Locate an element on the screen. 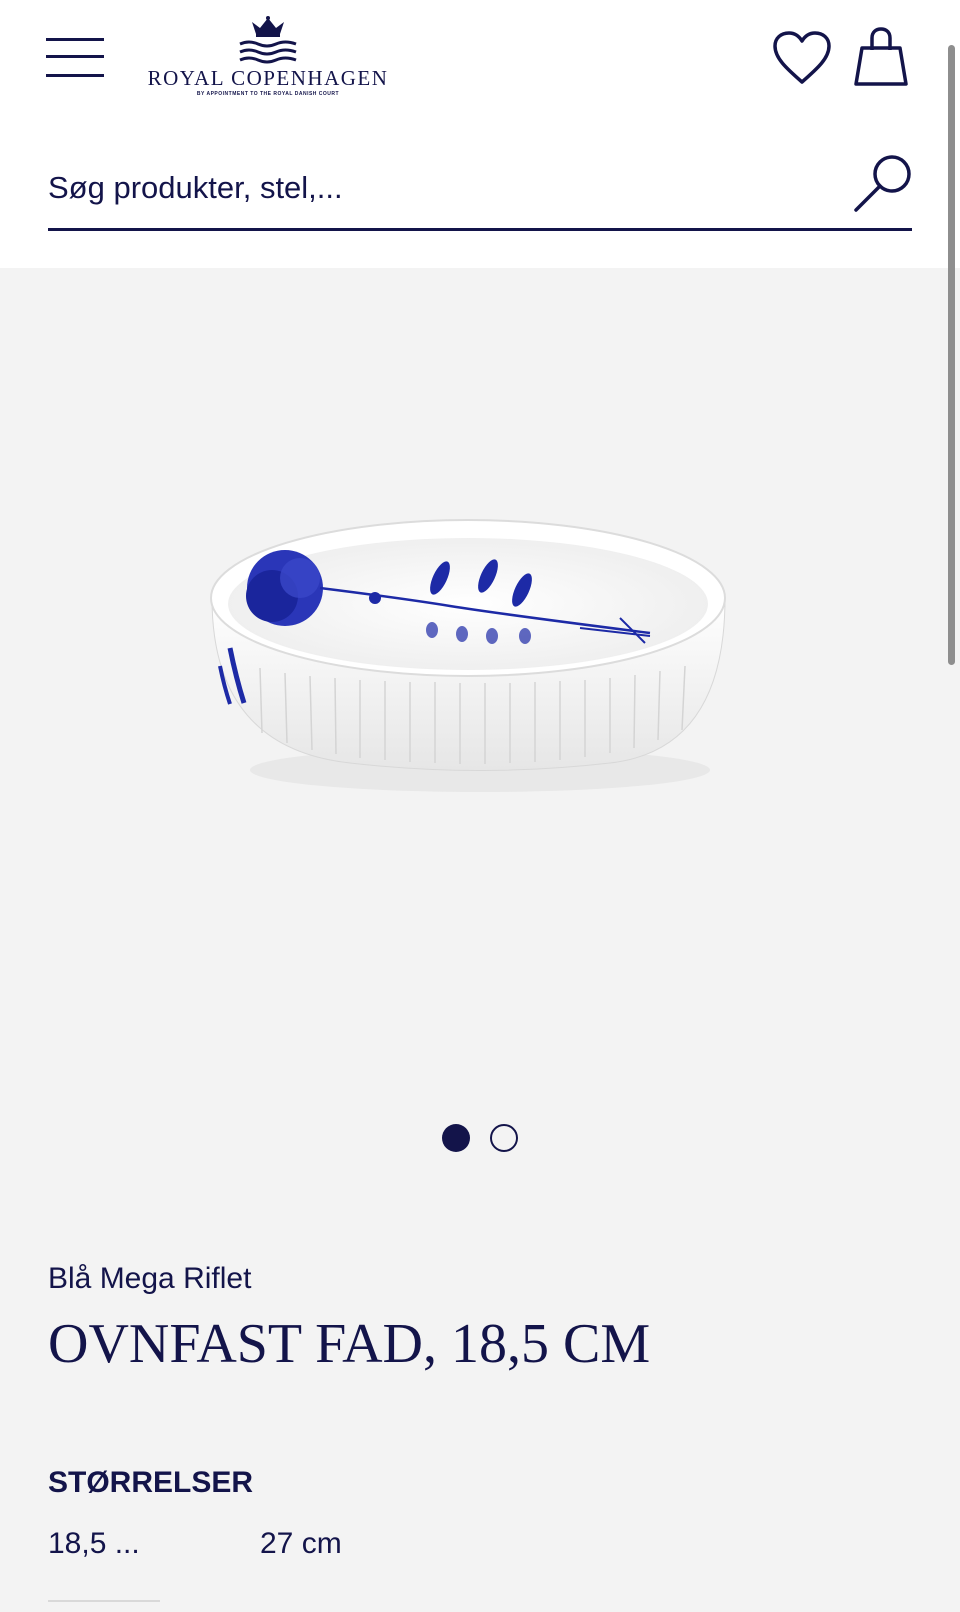  search-bar is located at coordinates (480, 190).